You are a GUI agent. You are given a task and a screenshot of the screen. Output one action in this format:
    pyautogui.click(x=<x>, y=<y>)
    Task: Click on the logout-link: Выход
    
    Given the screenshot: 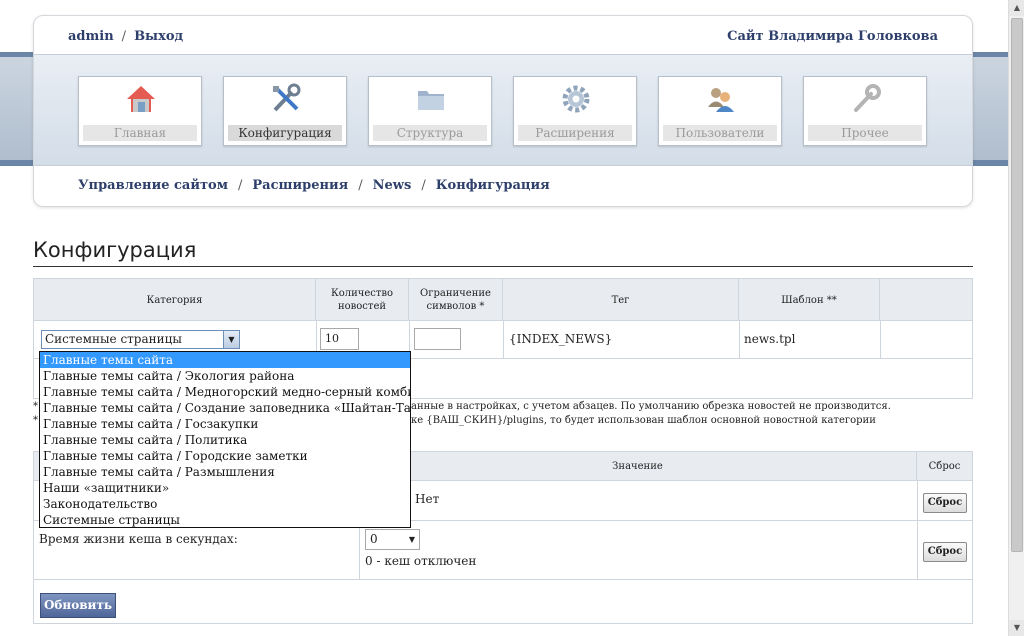 What is the action you would take?
    pyautogui.click(x=158, y=36)
    